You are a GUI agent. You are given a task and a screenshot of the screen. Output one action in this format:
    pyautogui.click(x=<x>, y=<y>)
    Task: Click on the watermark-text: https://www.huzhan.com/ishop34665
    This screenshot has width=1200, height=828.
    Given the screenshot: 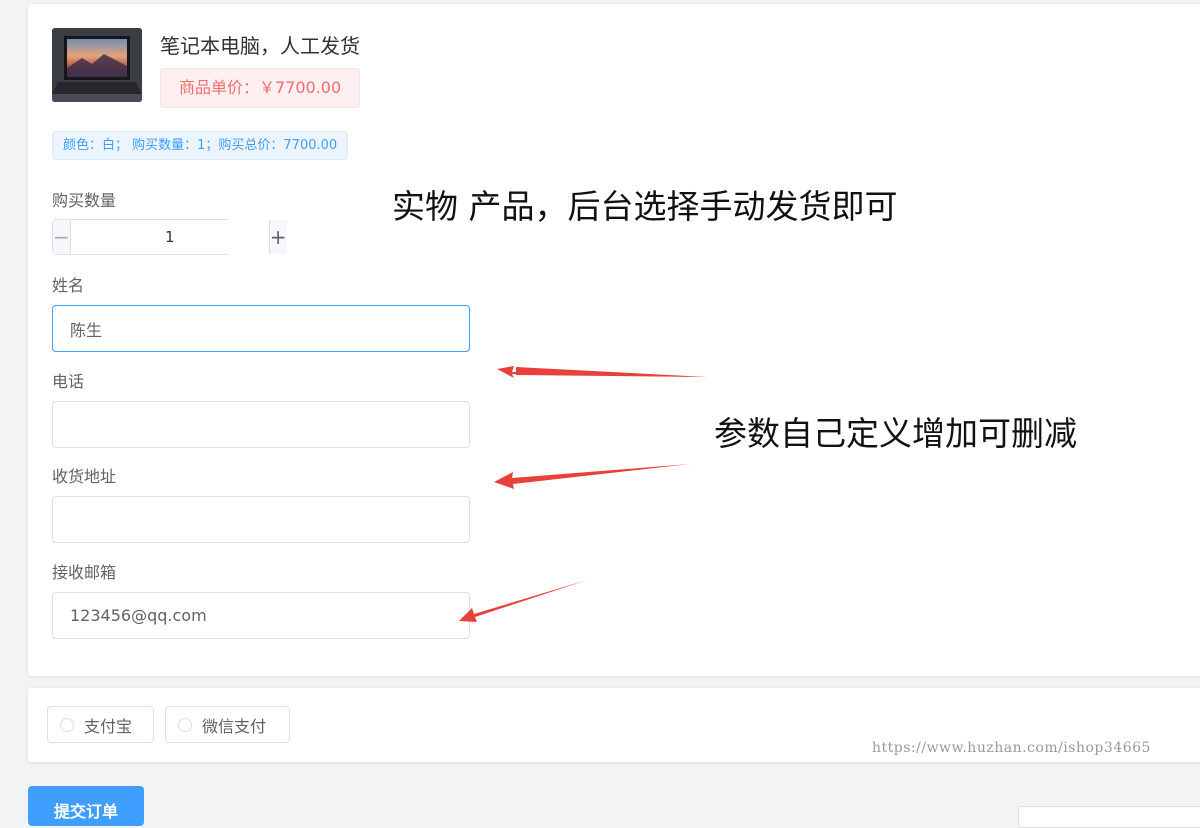 What is the action you would take?
    pyautogui.click(x=1011, y=748)
    